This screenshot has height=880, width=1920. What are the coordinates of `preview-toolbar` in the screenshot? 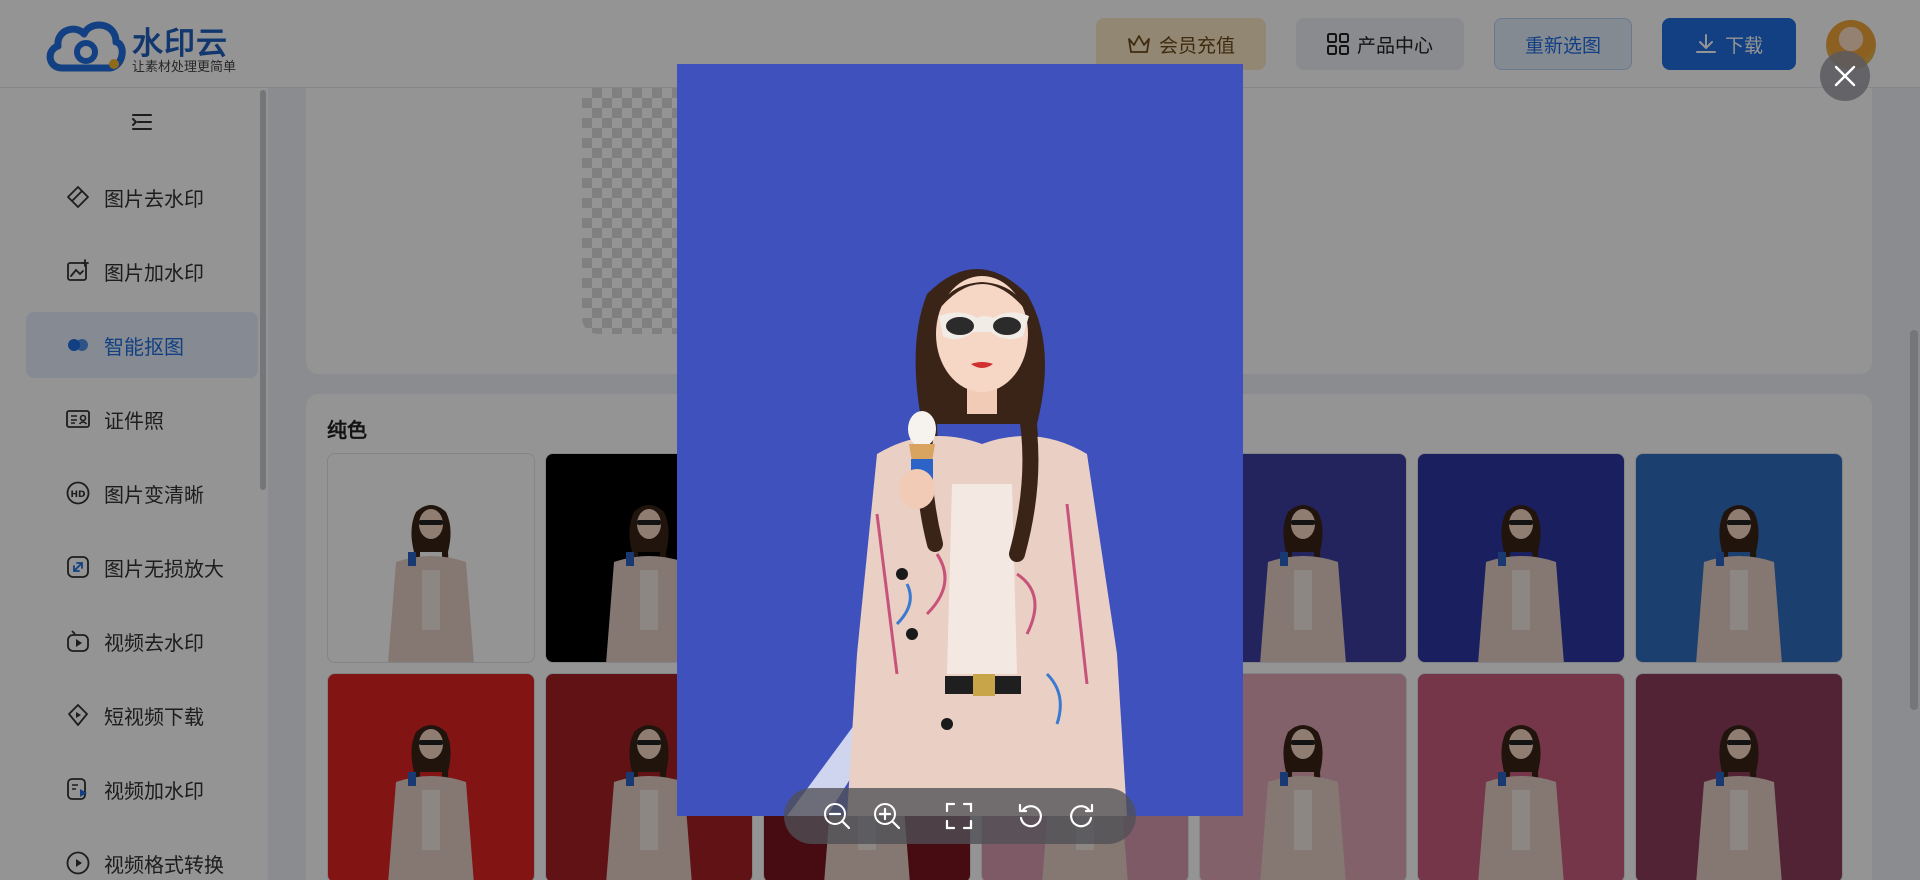 It's located at (960, 816).